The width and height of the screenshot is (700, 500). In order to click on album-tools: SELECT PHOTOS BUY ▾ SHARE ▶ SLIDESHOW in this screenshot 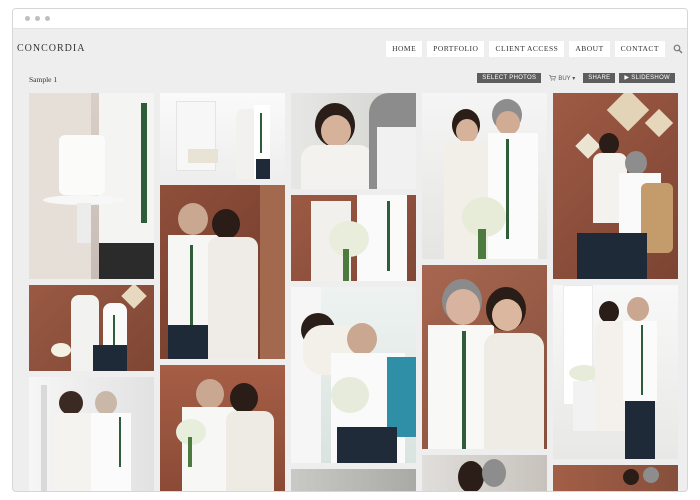, I will do `click(576, 78)`.